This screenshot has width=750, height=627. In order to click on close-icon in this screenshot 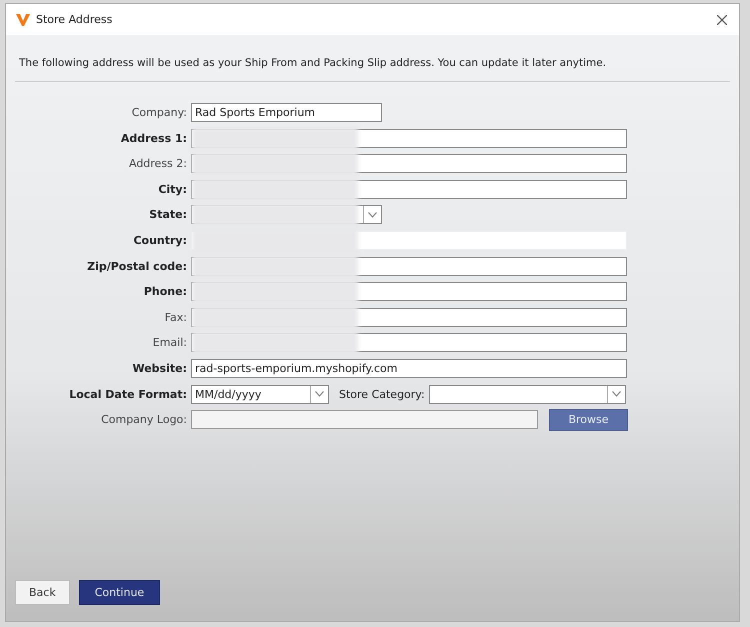, I will do `click(722, 19)`.